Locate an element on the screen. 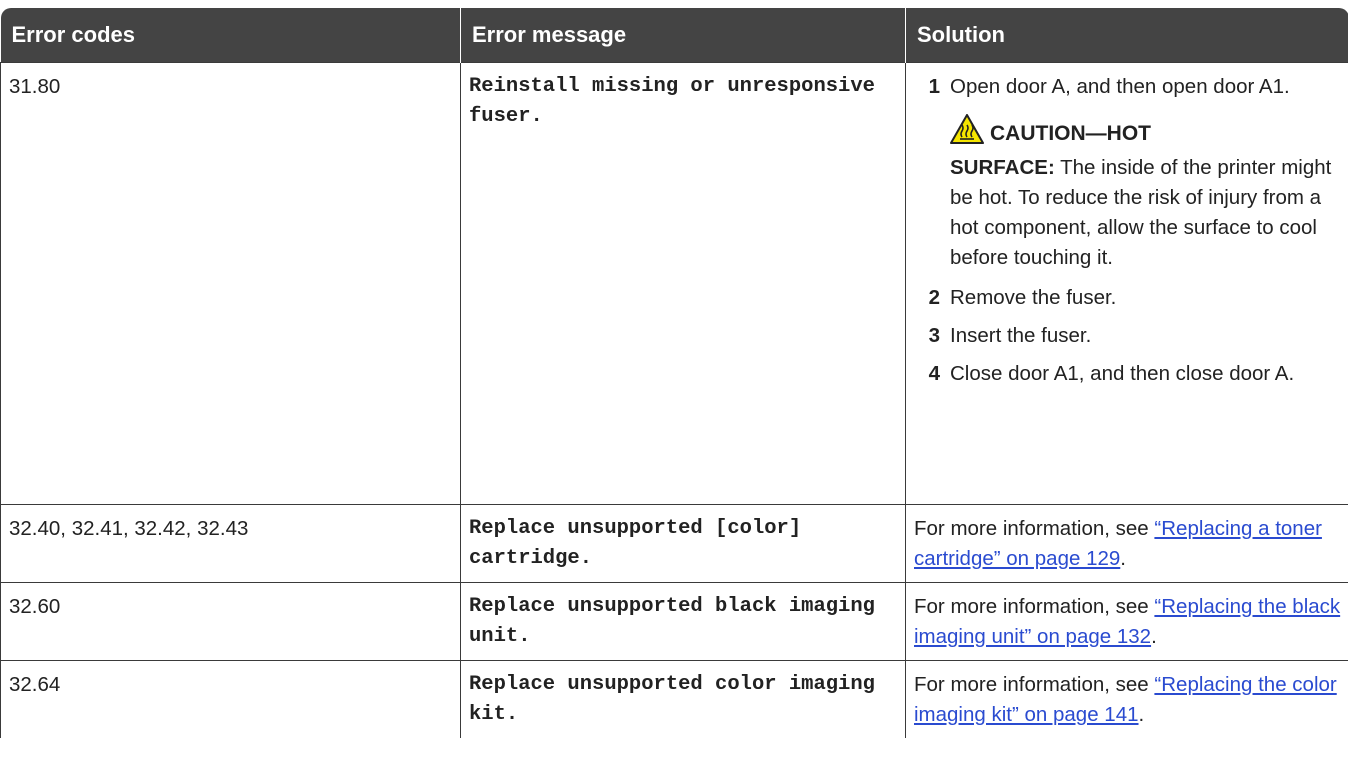 This screenshot has width=1348, height=770. error-message-cell: Replace unsupported color imaging kit. is located at coordinates (683, 699).